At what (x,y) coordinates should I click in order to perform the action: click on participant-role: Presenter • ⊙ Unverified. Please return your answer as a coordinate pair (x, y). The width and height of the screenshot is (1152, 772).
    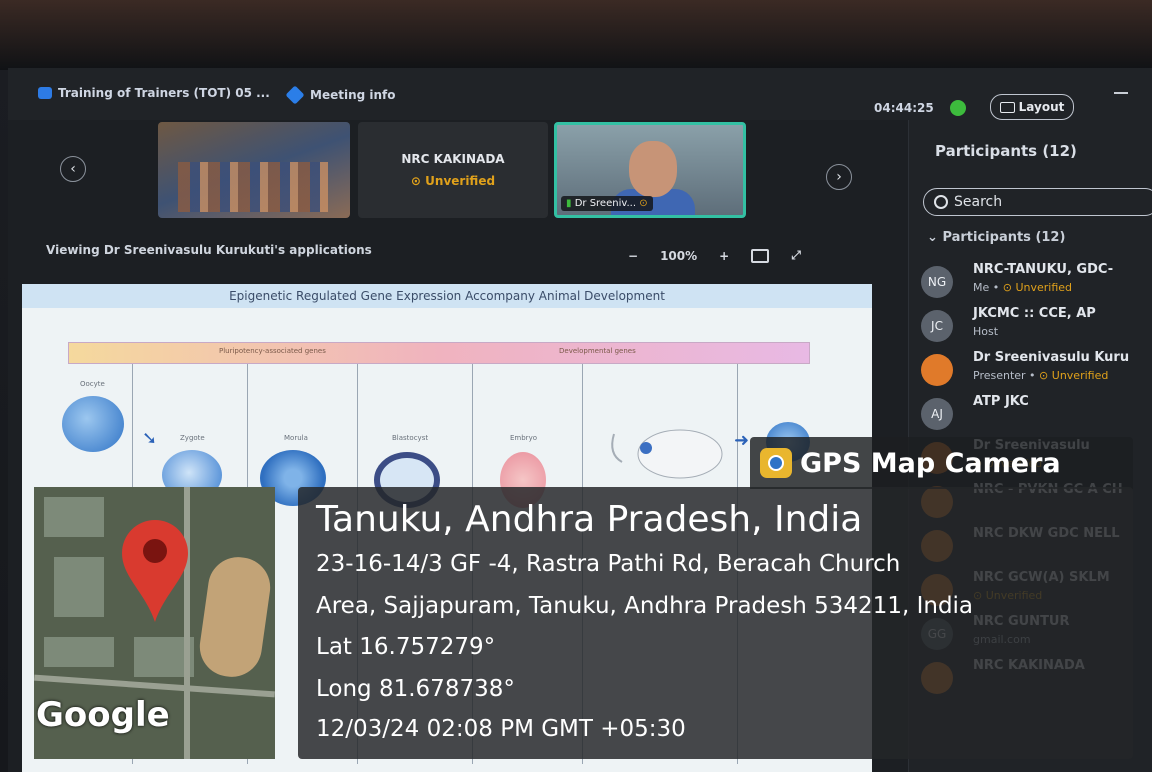
    Looking at the image, I should click on (1041, 375).